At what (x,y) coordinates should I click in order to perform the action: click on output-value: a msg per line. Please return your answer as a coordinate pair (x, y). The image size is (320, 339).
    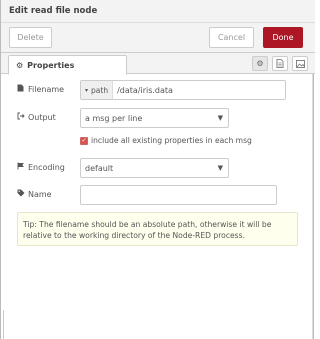
    Looking at the image, I should click on (114, 118).